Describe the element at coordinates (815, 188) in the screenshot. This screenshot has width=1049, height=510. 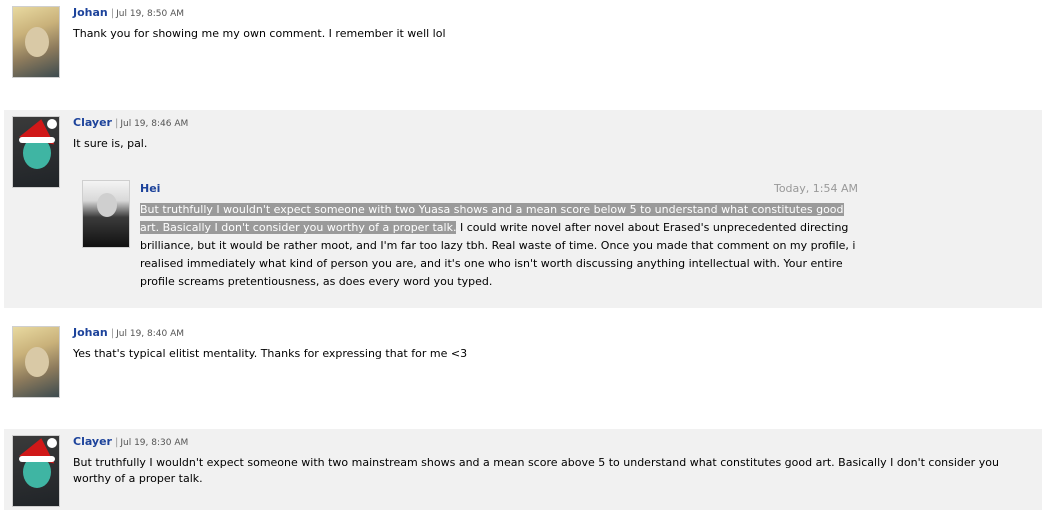
I see `quote-date: Today, 1:54 AM` at that location.